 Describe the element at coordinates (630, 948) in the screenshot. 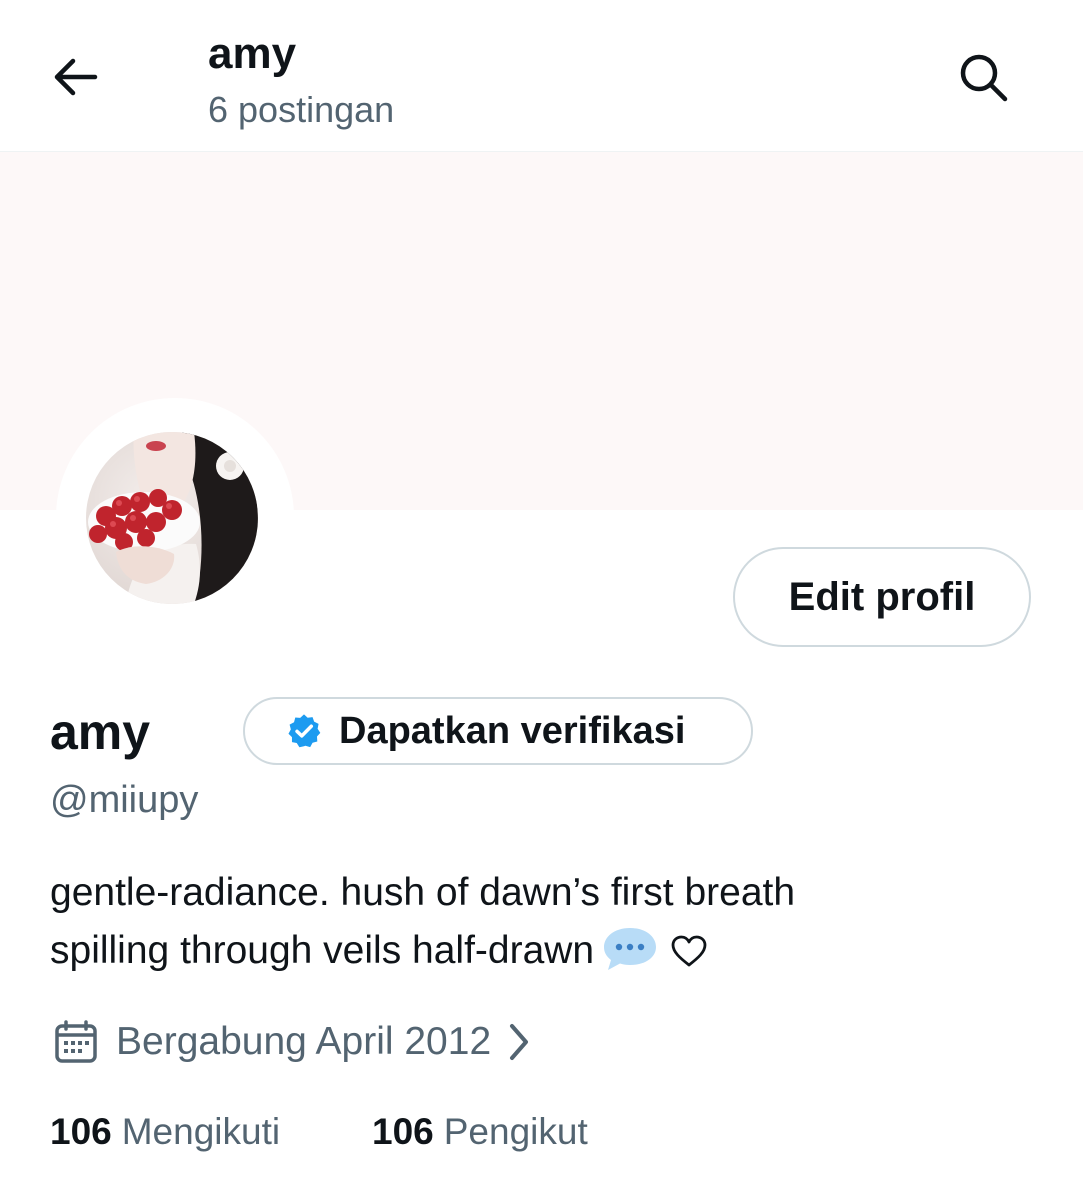

I see `speech-bubble-emoji-icon` at that location.